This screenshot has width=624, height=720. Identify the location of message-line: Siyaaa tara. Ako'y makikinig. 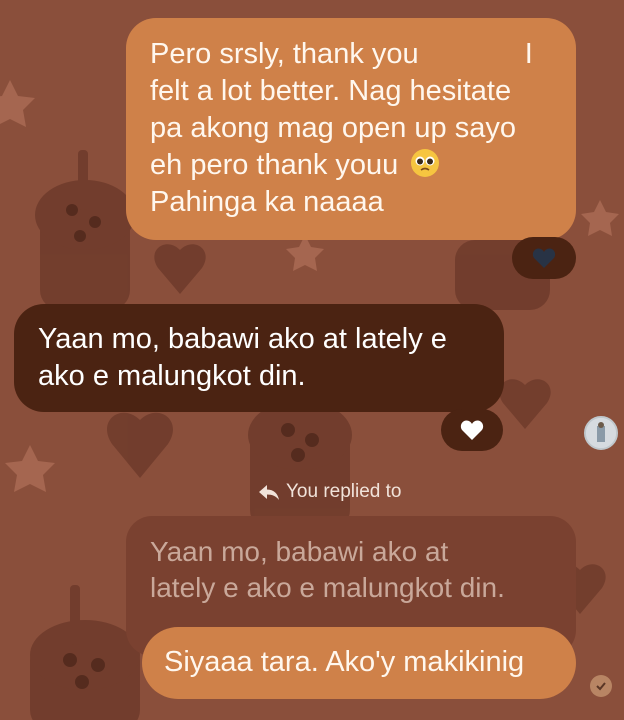
(344, 662).